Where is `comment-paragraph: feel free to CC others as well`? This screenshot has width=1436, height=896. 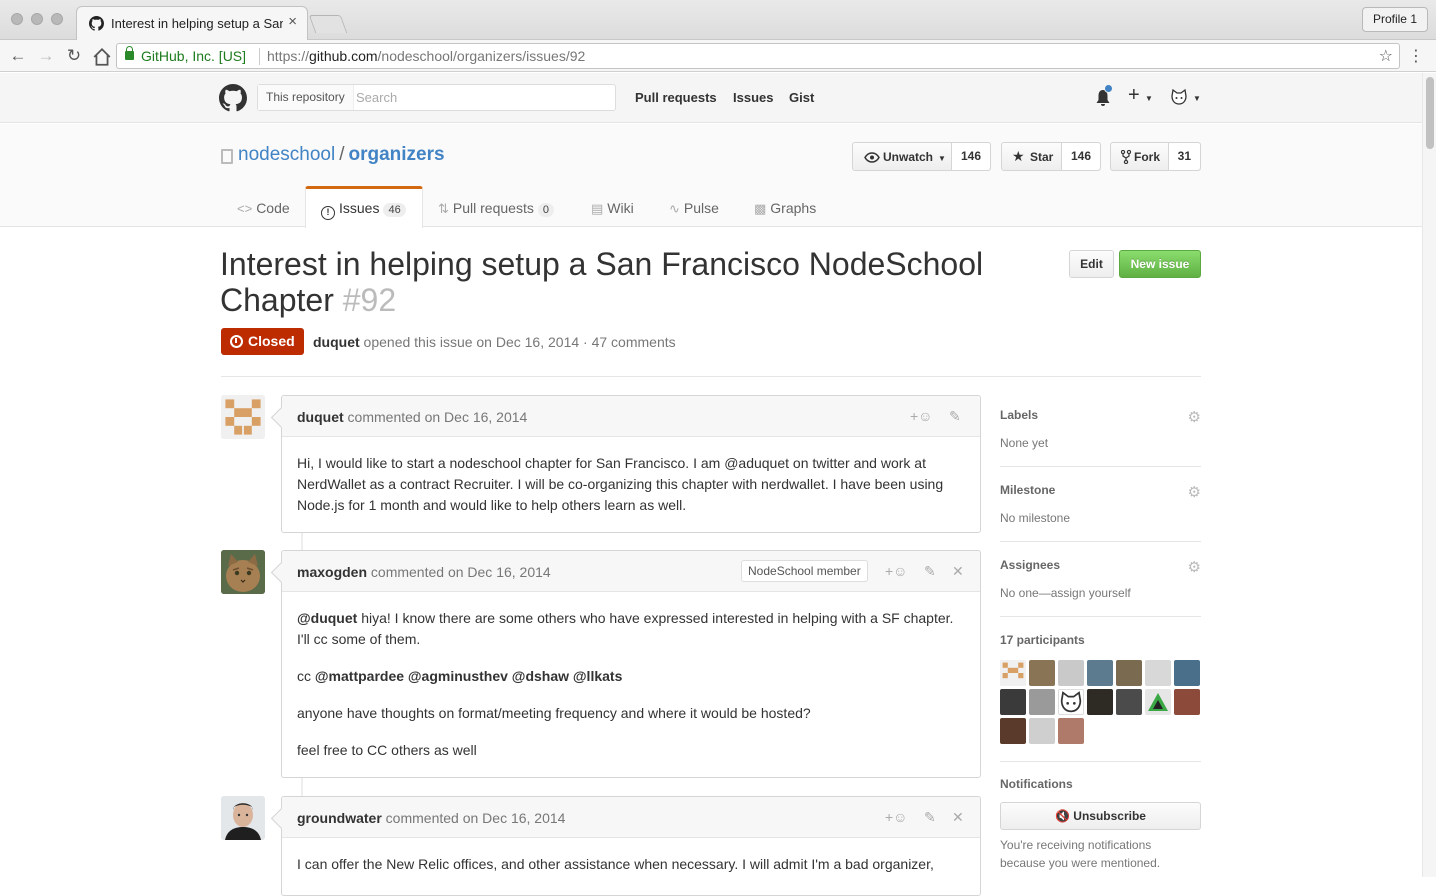
comment-paragraph: feel free to CC others as well is located at coordinates (387, 750).